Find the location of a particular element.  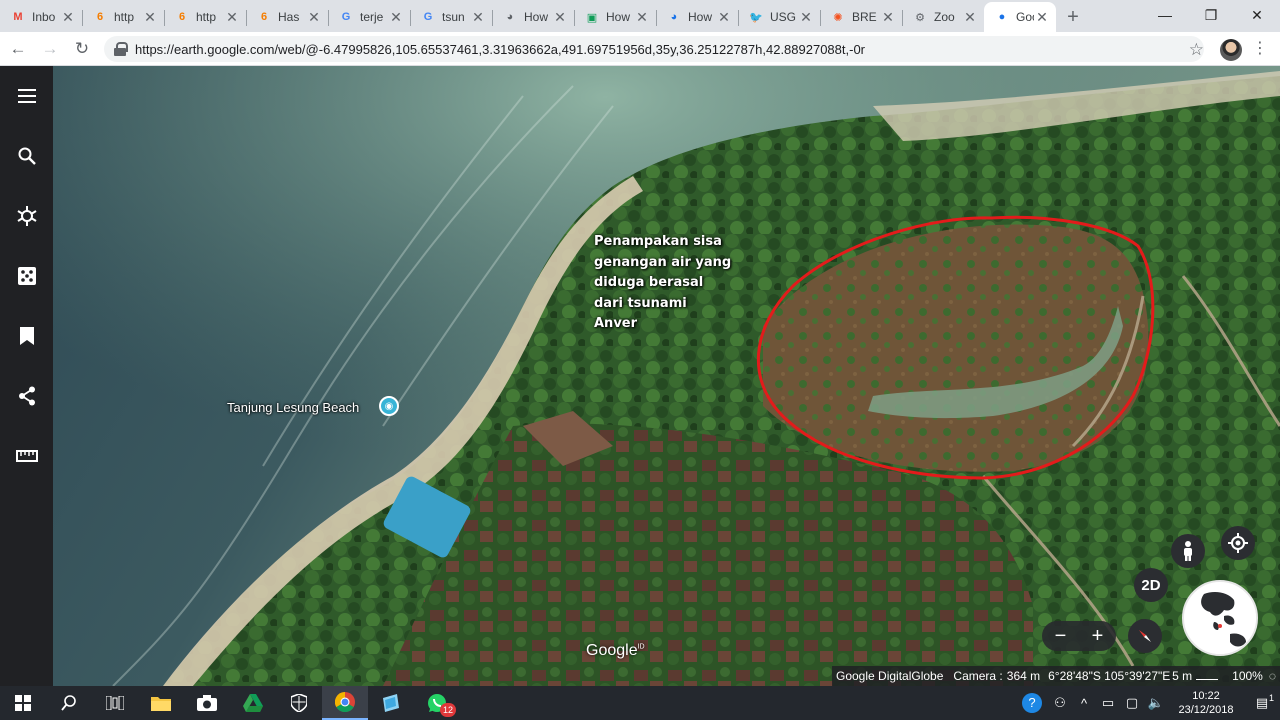

google-icon: G is located at coordinates (428, 17).